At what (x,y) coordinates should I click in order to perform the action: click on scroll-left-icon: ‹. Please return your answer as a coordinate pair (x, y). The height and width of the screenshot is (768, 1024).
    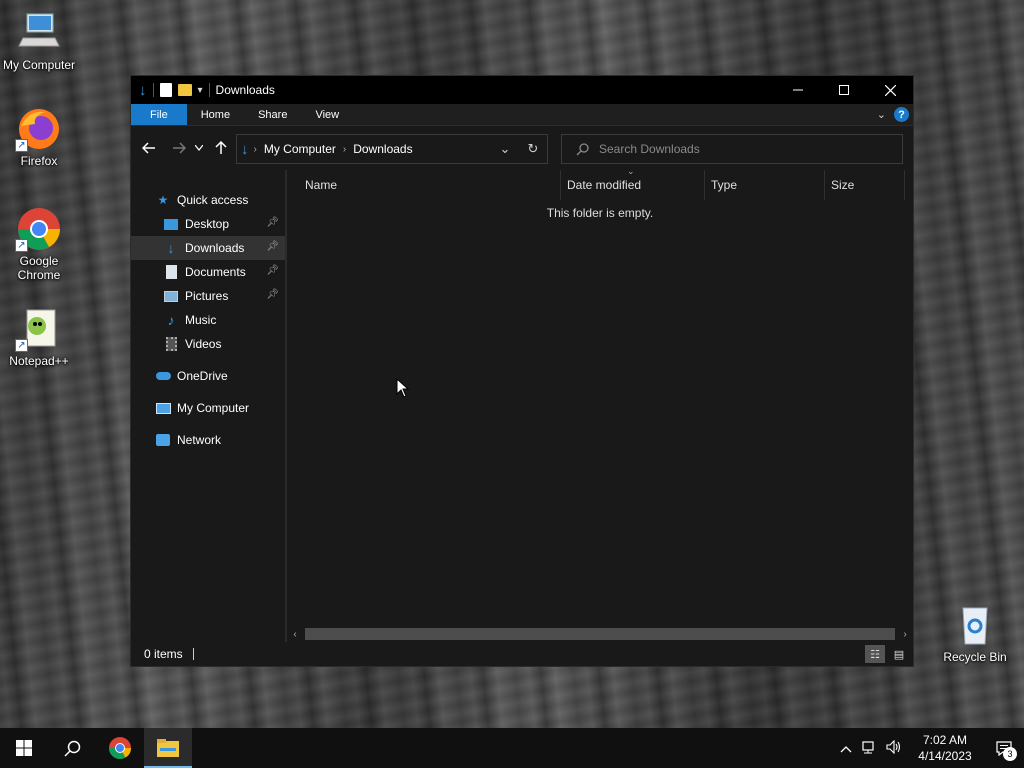
    Looking at the image, I should click on (295, 634).